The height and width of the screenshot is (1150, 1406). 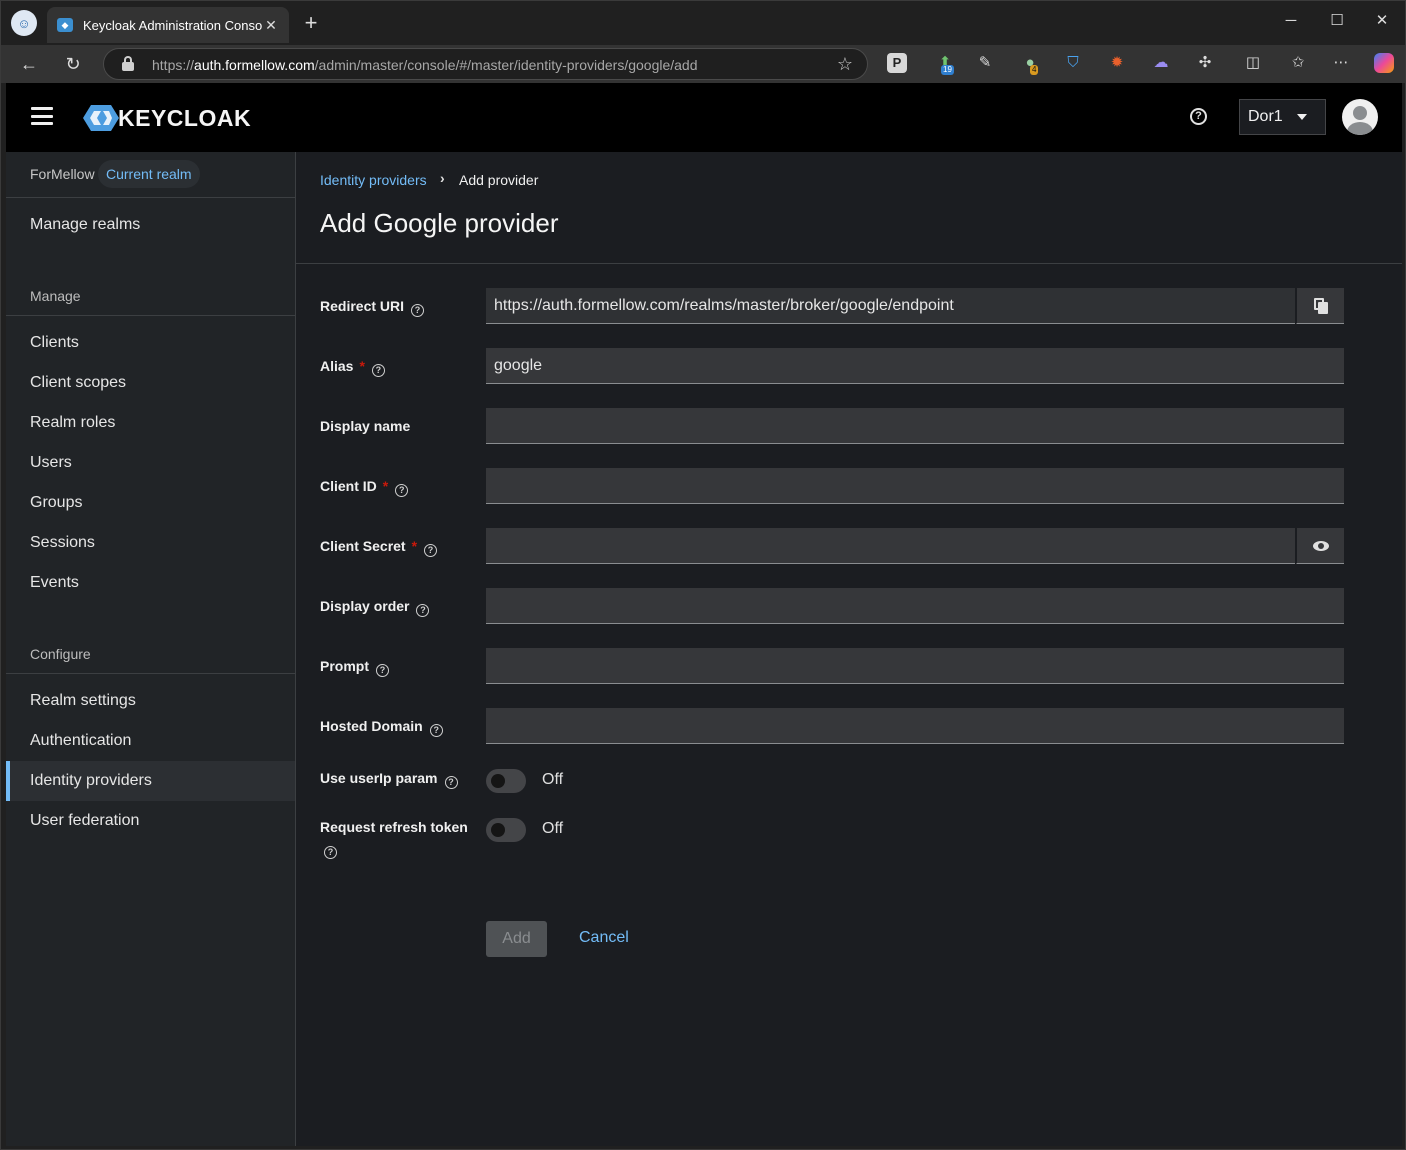 I want to click on sidebar-item-user-federation: User federation, so click(x=150, y=821).